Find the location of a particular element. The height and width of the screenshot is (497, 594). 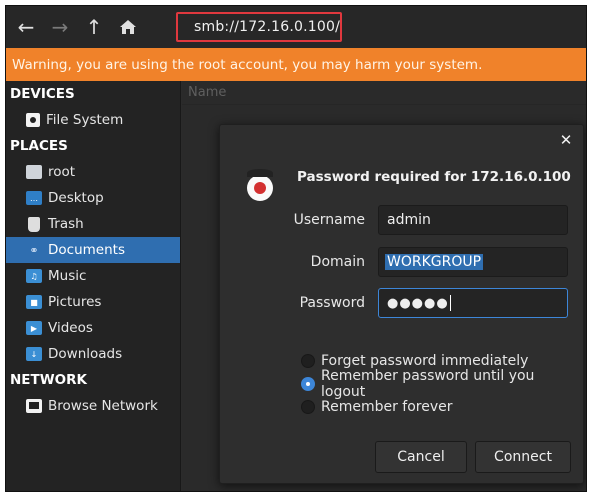

sidebar-item-browse-network: Browse Network is located at coordinates (93, 406).